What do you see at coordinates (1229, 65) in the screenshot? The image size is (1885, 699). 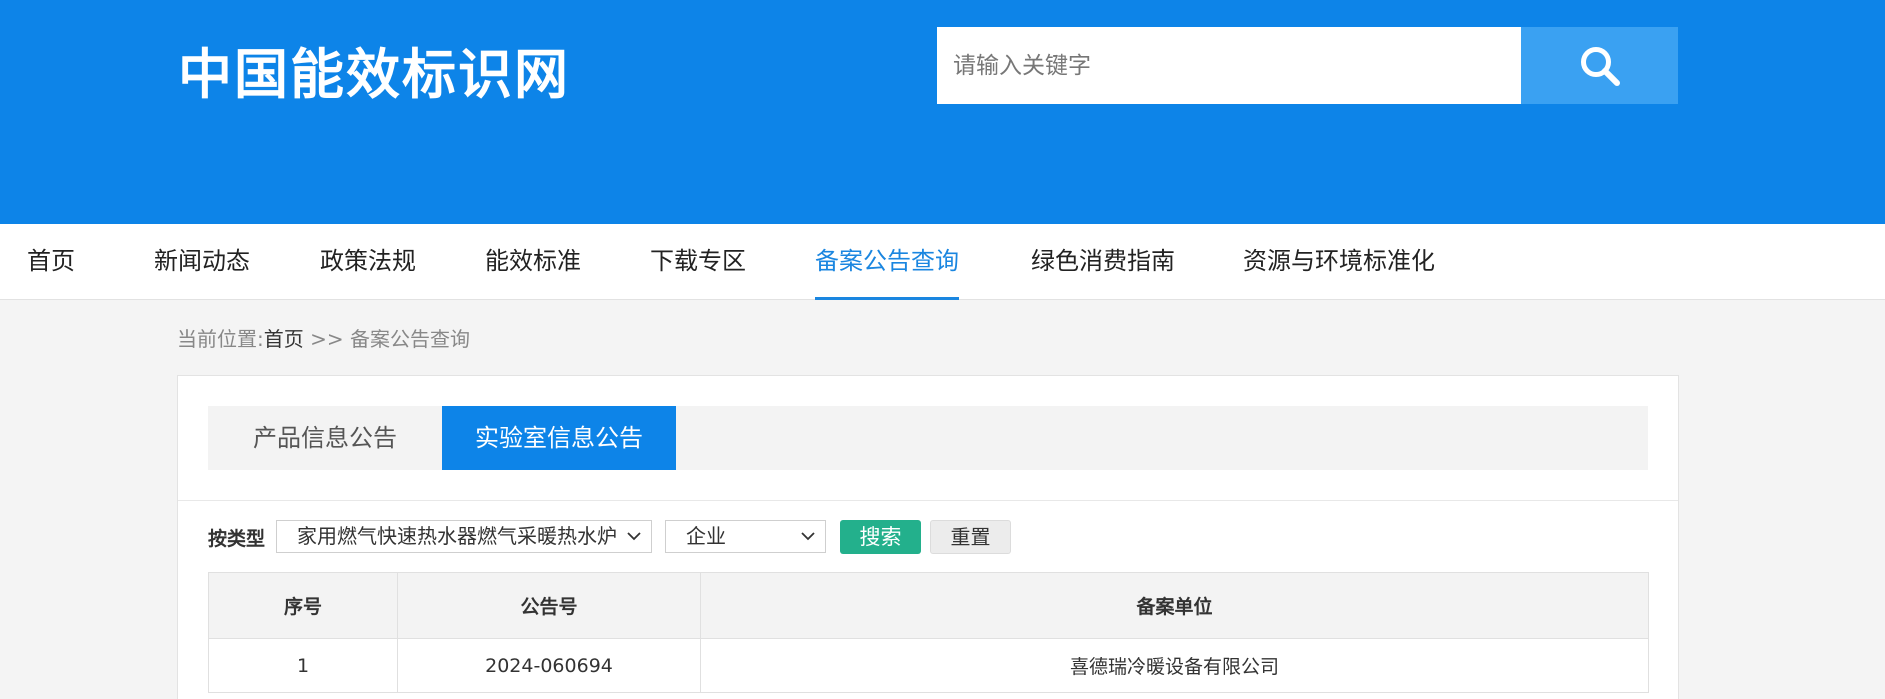 I see `search-input` at bounding box center [1229, 65].